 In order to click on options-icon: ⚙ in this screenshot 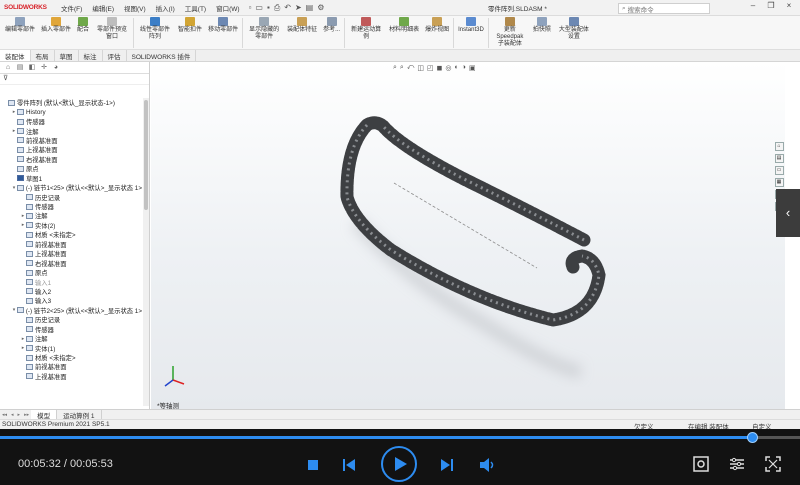, I will do `click(320, 7)`.